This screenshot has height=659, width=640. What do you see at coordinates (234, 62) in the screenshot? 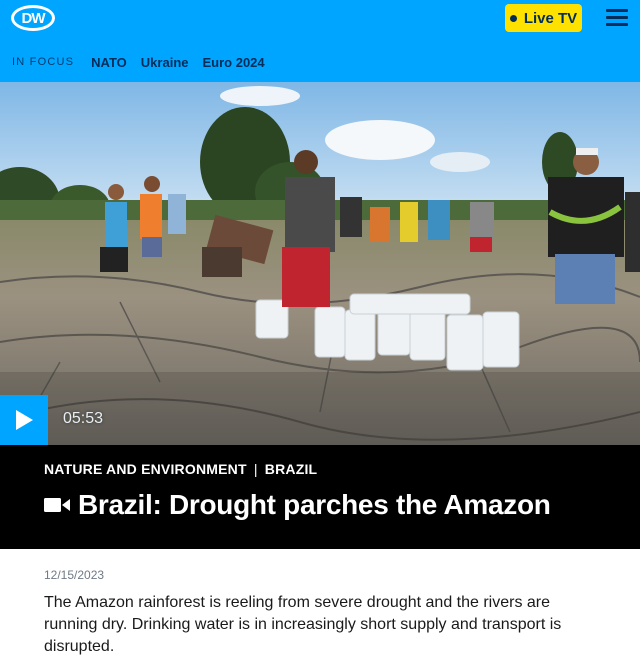
I see `focus-link-euro-2024: Euro 2024` at bounding box center [234, 62].